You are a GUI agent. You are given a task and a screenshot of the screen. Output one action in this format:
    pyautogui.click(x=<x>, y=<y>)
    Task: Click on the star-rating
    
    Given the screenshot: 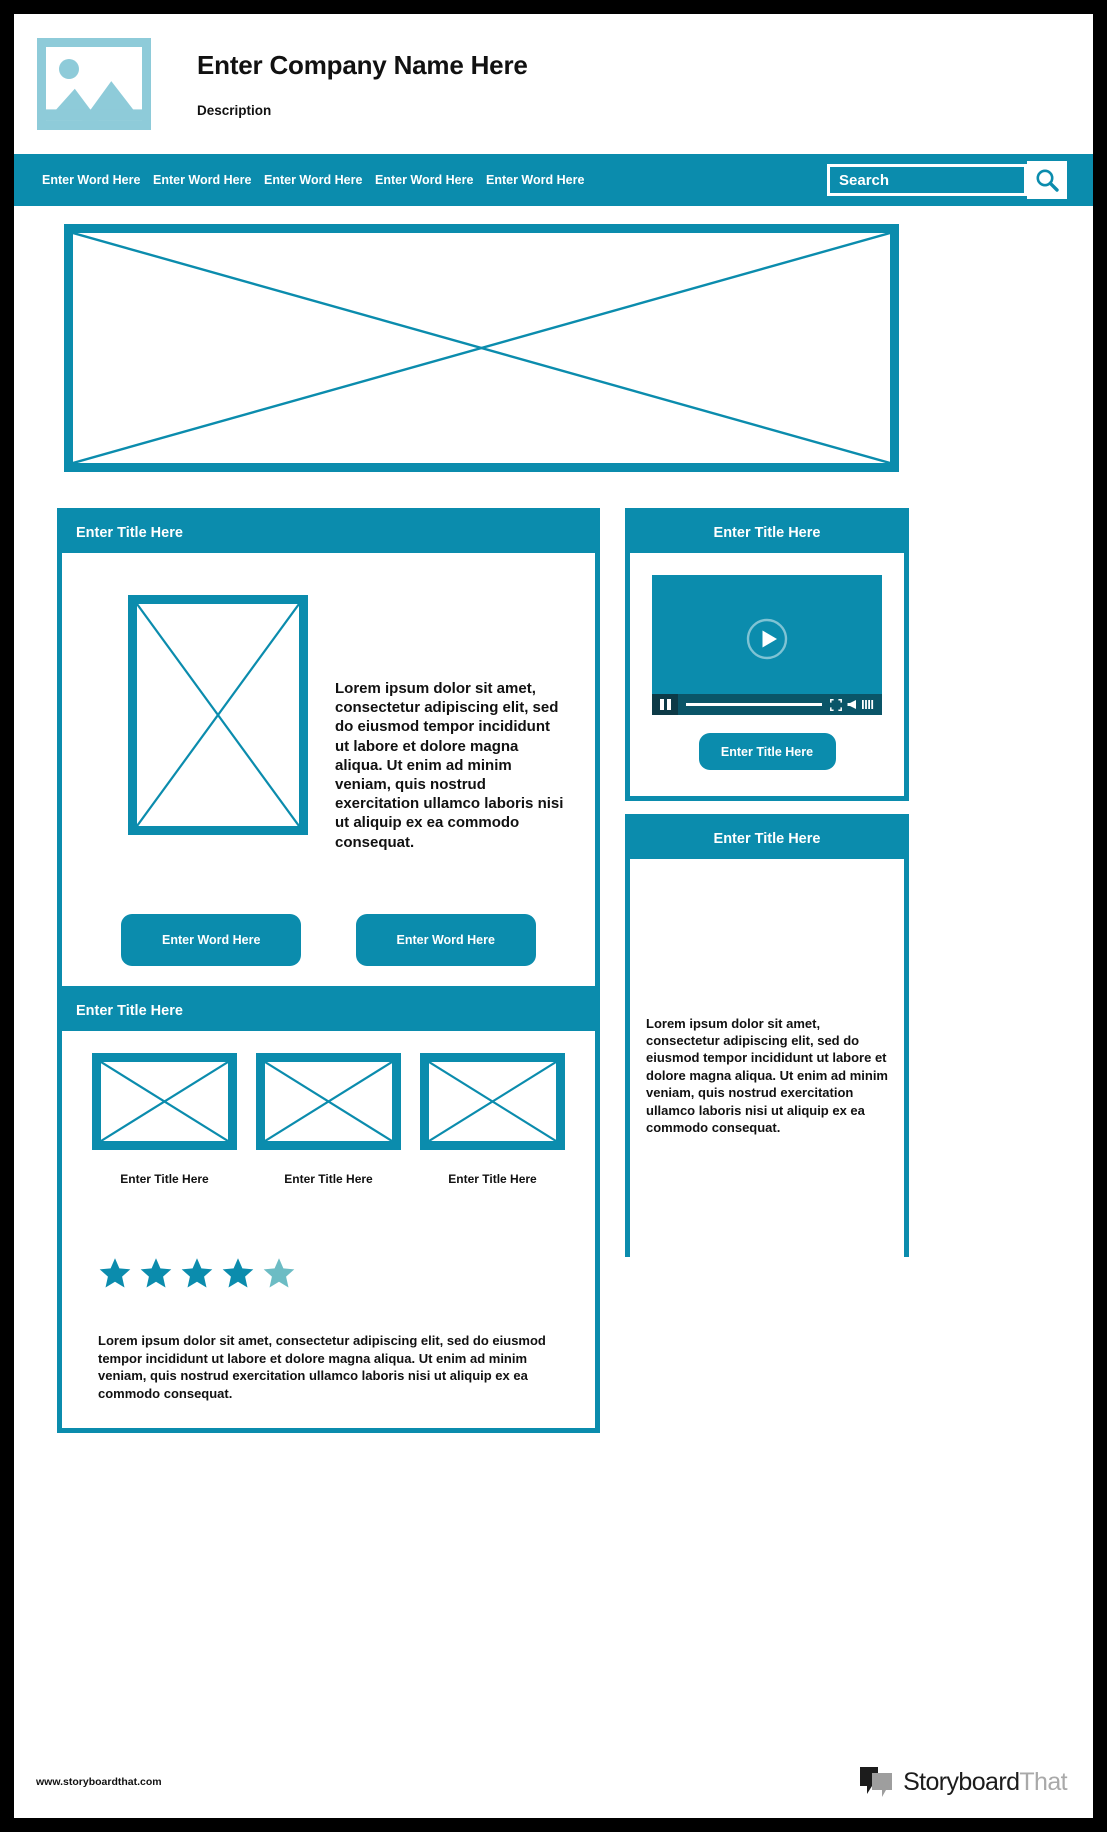 What is the action you would take?
    pyautogui.click(x=337, y=1273)
    